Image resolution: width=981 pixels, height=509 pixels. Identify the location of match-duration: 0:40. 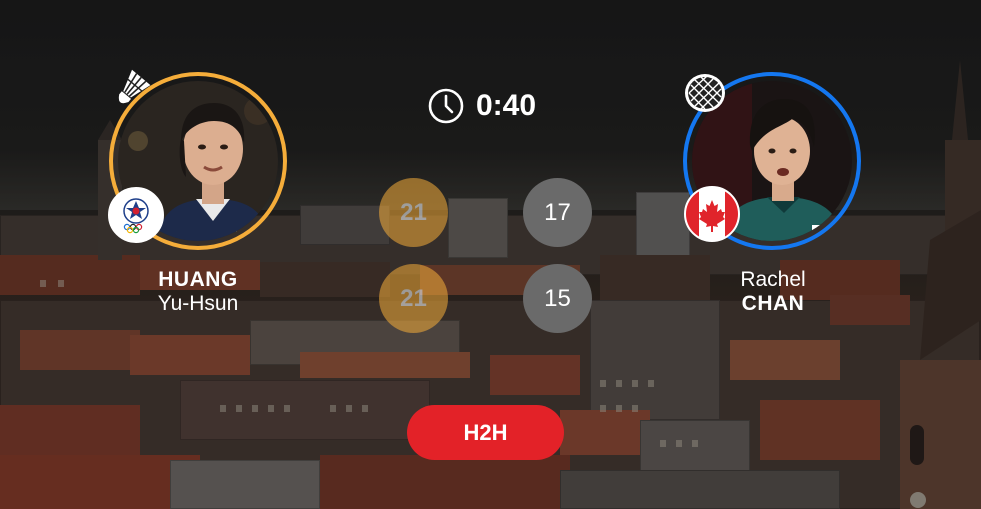
(506, 105).